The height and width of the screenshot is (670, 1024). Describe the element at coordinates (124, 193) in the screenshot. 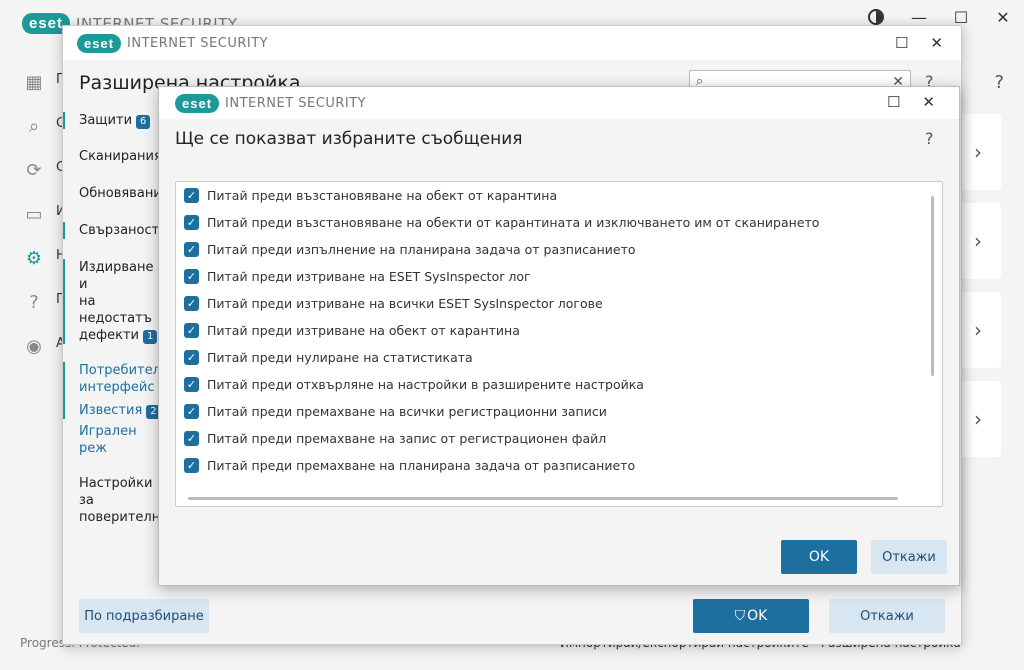

I see `sidebar-item-label: Обновявания` at that location.